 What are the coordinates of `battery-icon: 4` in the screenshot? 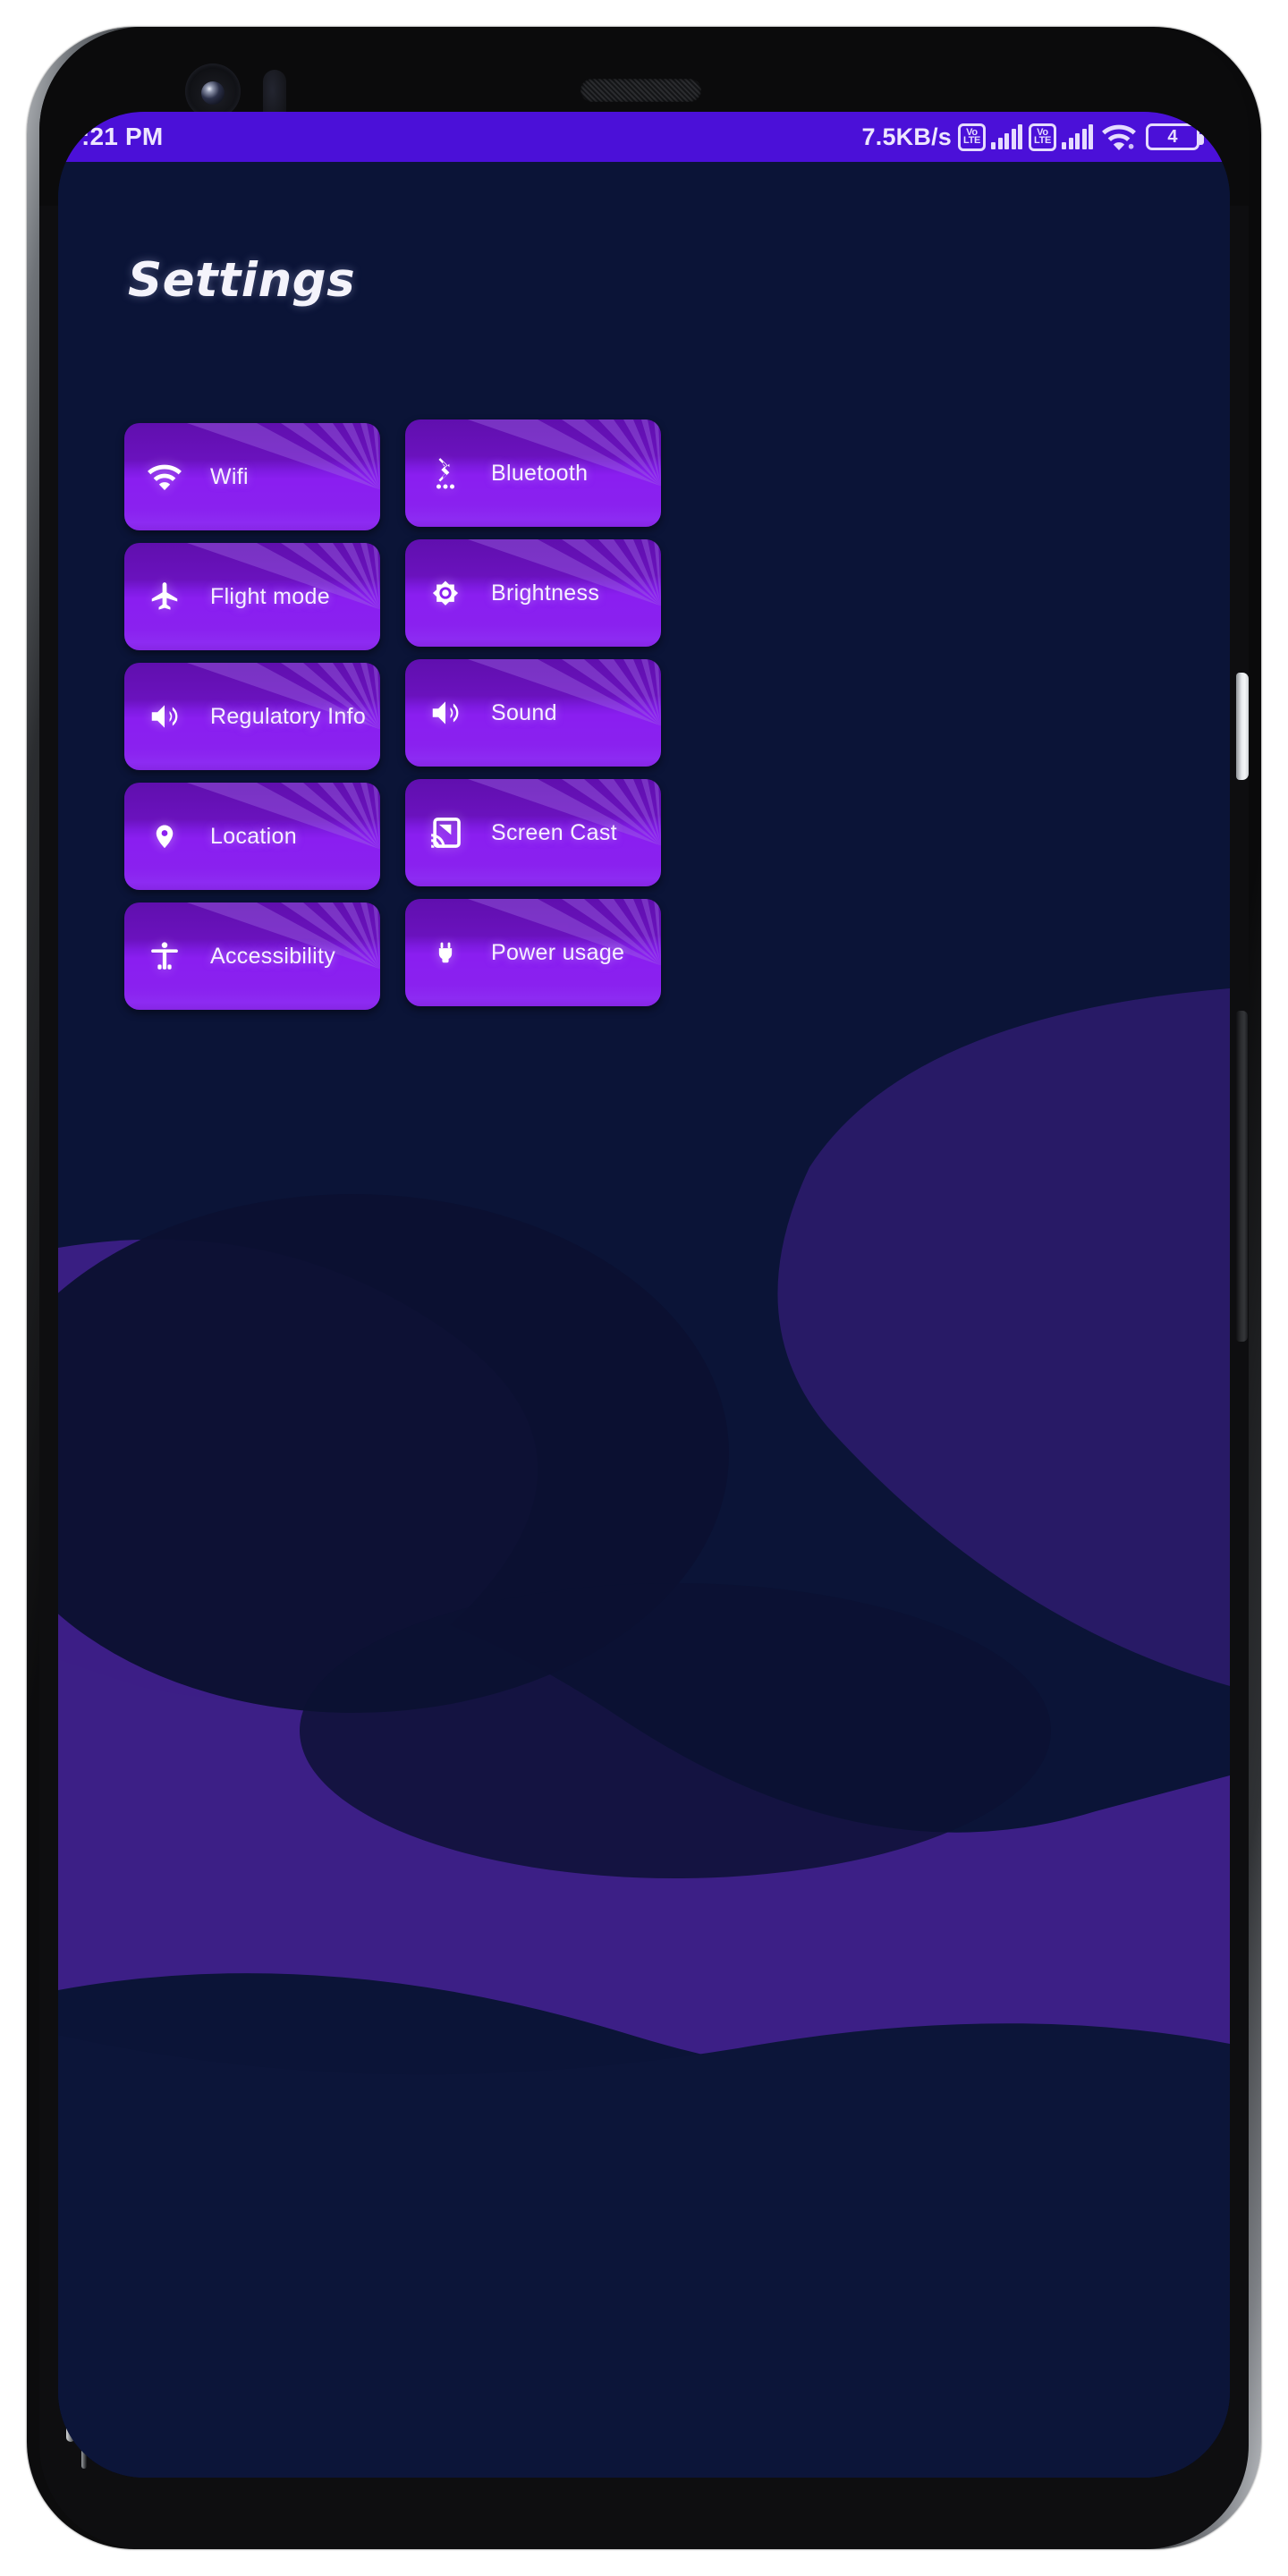 It's located at (1175, 136).